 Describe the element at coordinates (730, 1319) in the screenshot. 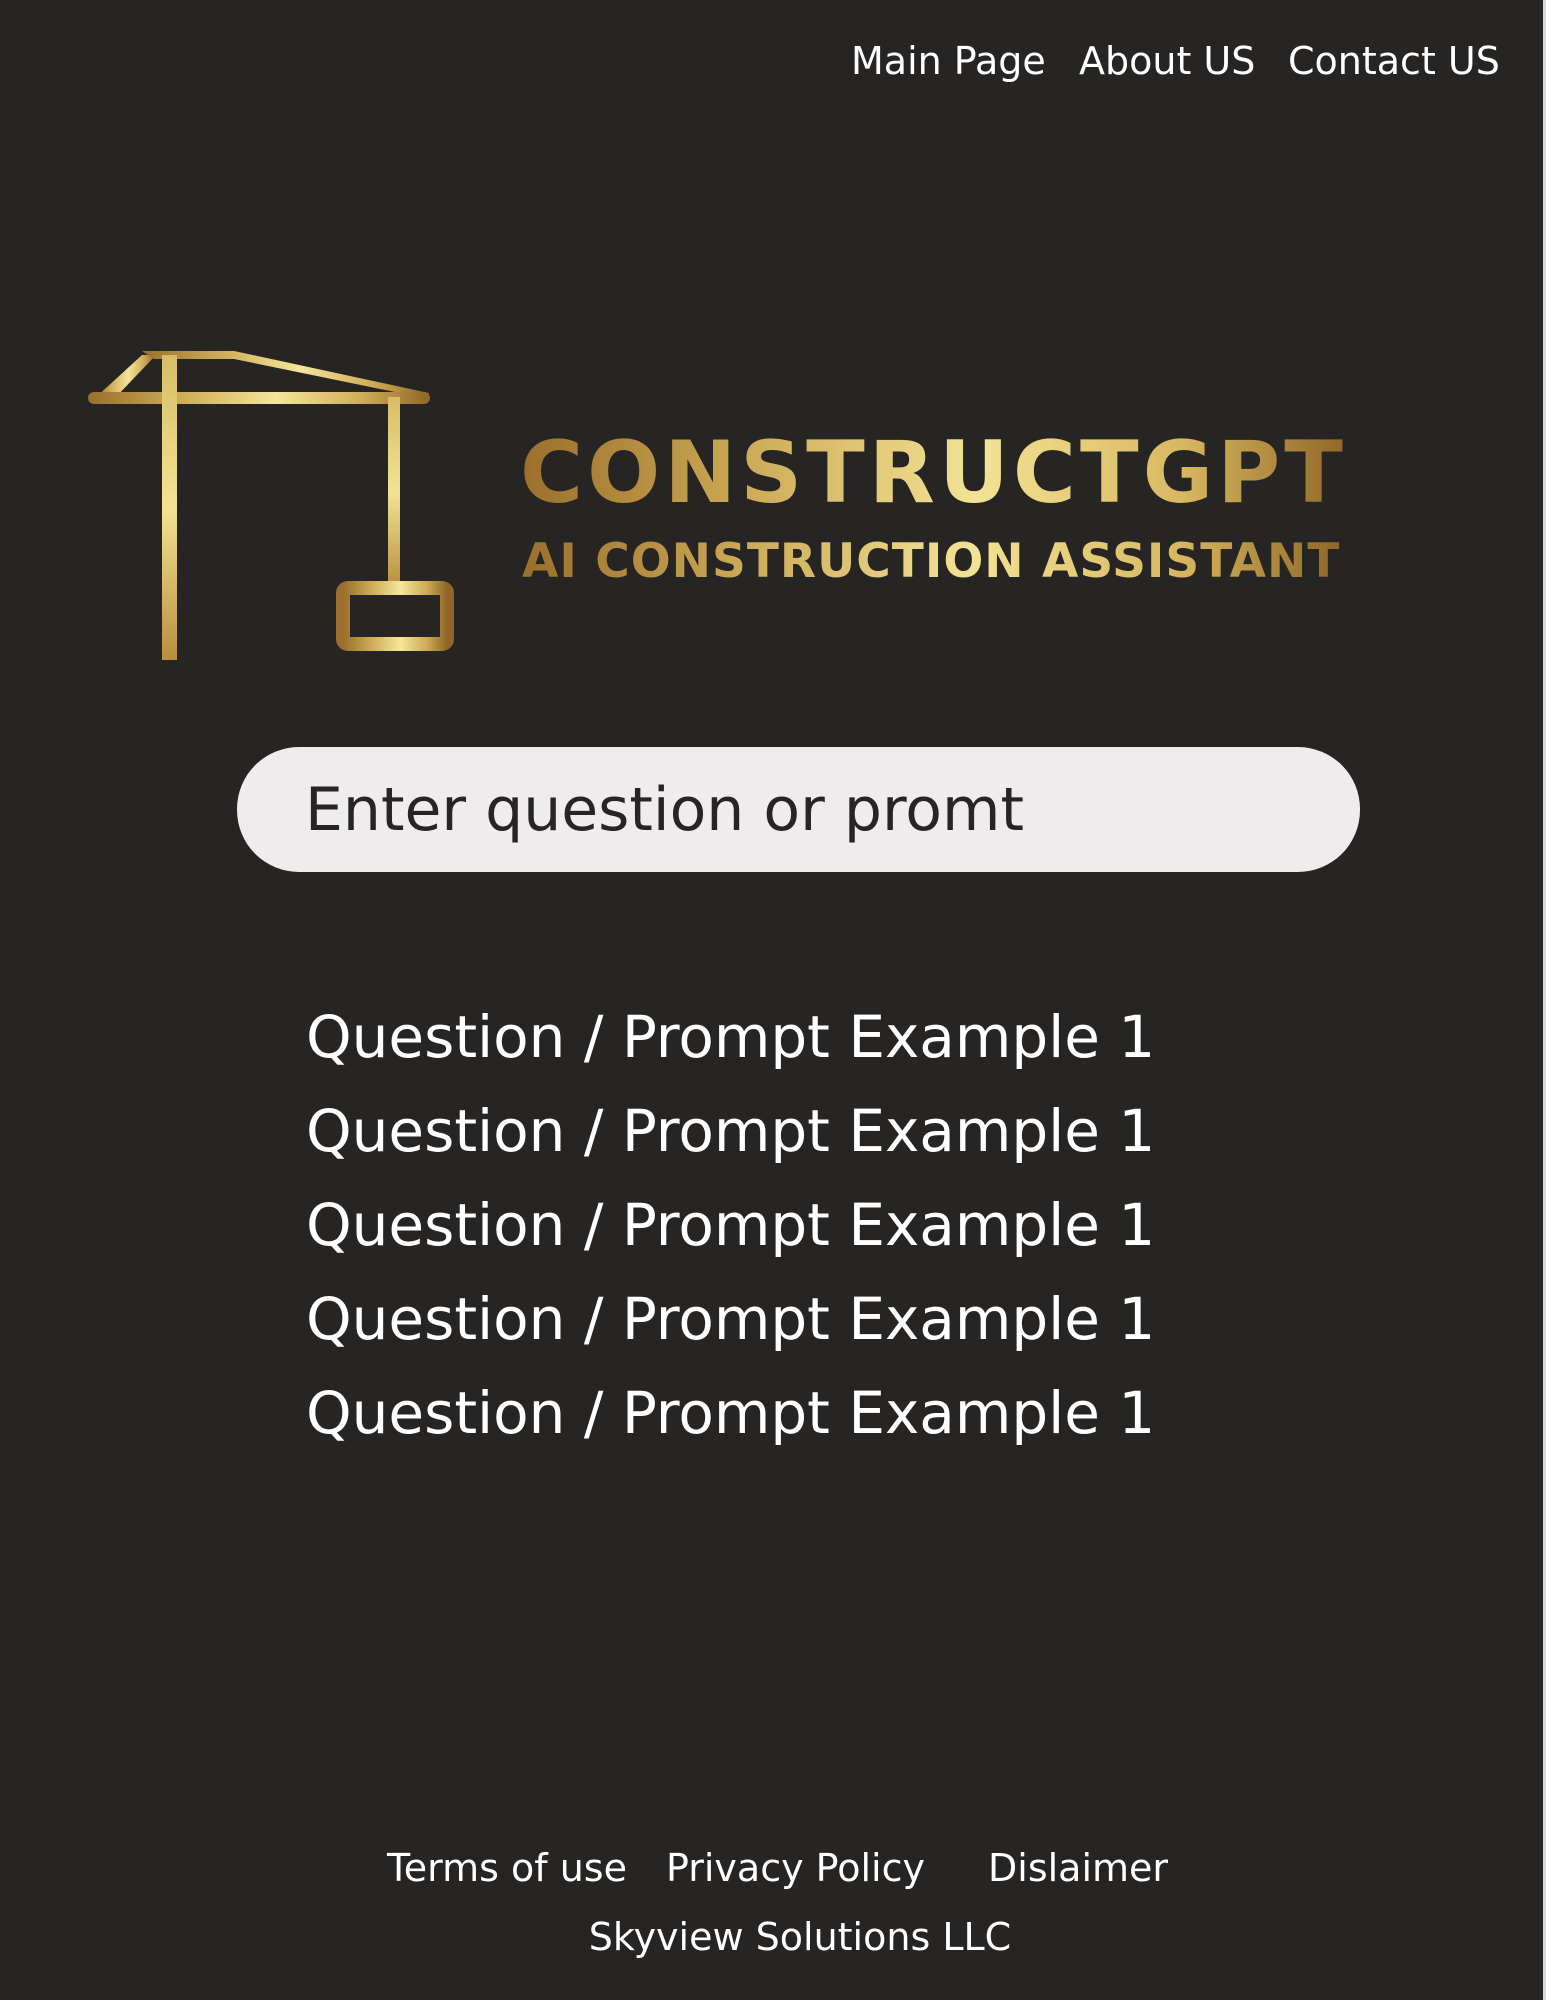

I see `example-prompt-4: Question / Prompt Example 1` at that location.